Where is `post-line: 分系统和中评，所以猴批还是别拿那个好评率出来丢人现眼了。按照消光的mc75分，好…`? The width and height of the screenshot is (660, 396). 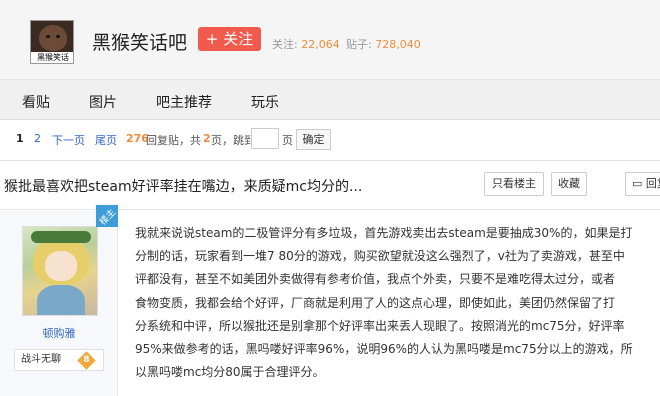
post-line: 分系统和中评，所以猴批还是别拿那个好评率出来丢人现眼了。按照消光的mc75分，好… is located at coordinates (380, 325).